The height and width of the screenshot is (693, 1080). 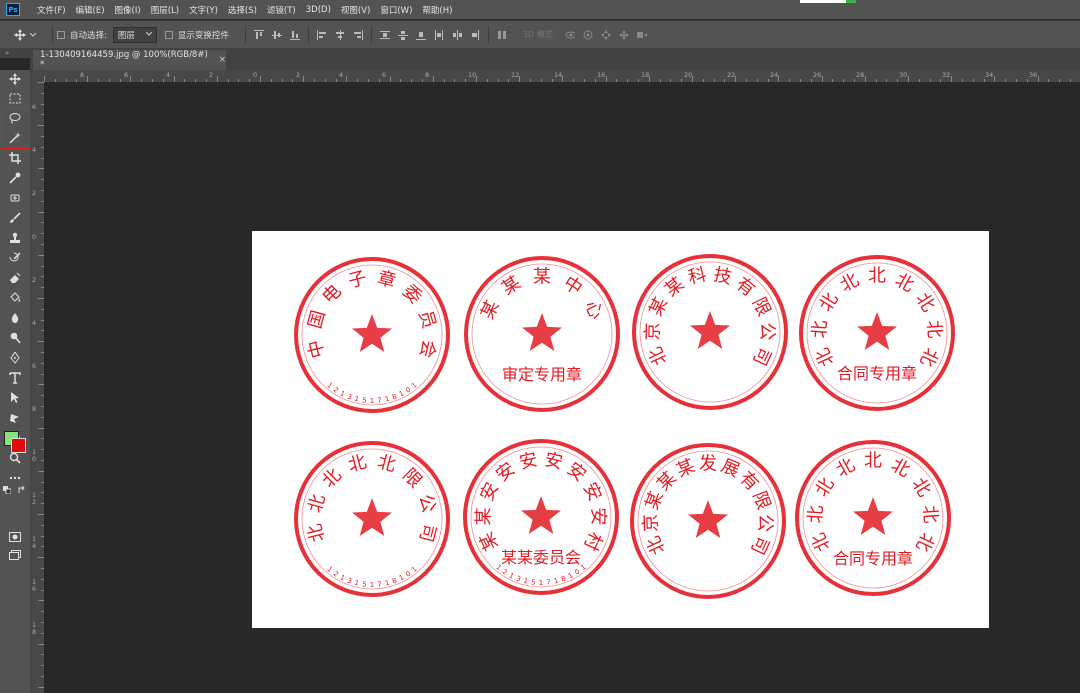 I want to click on seal-stamp: 北北北北北北北北北合同专用章, so click(x=877, y=333).